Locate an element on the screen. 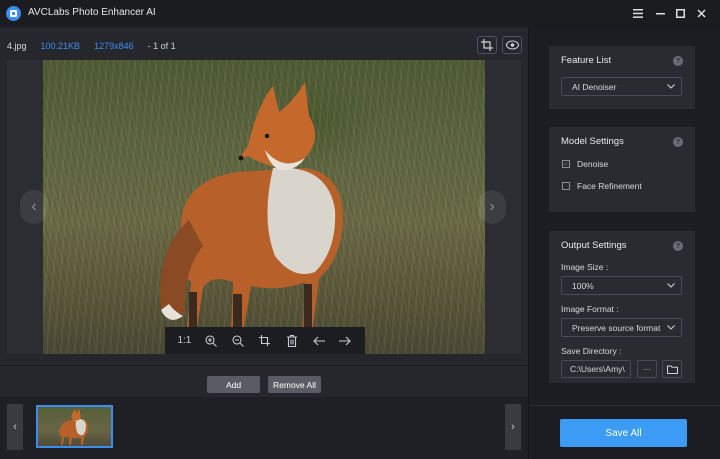 The height and width of the screenshot is (459, 720). image-size-label: Image Size : is located at coordinates (585, 267).